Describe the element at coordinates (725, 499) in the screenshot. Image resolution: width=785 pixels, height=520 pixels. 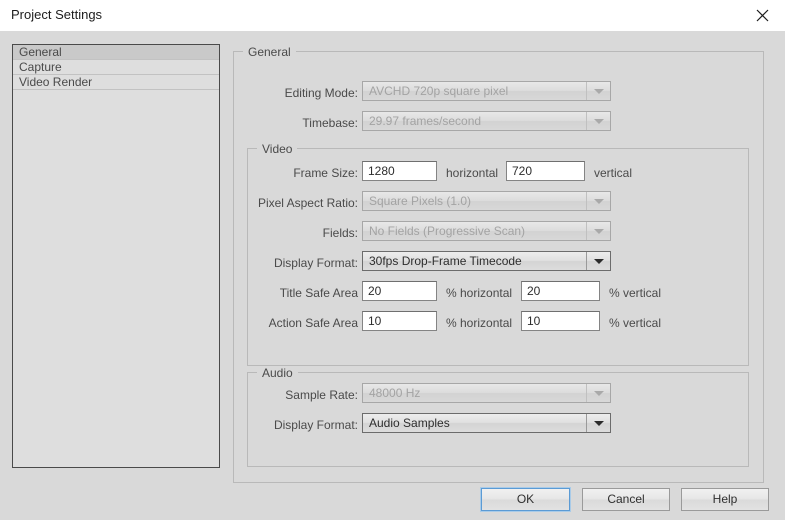
I see `help-button: Help` at that location.